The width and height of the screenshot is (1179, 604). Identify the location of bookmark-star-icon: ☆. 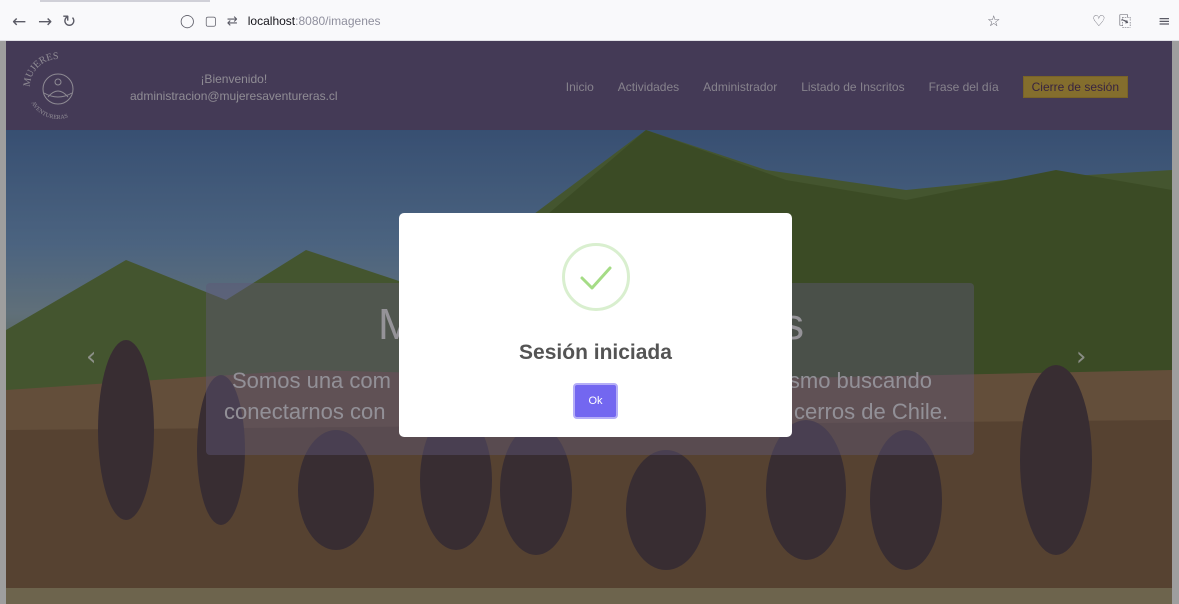
(993, 21).